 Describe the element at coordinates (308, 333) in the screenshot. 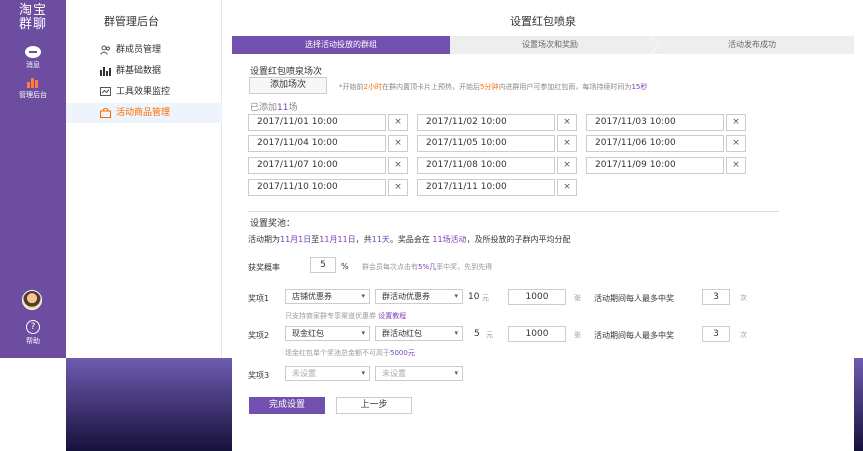

I see `select-value: 现金红包` at that location.